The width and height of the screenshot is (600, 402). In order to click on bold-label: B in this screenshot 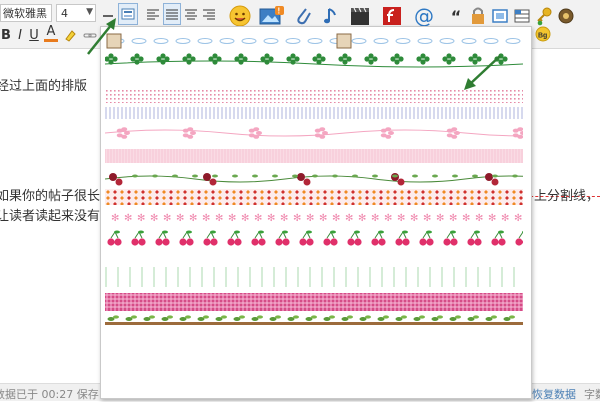, I will do `click(6, 35)`.